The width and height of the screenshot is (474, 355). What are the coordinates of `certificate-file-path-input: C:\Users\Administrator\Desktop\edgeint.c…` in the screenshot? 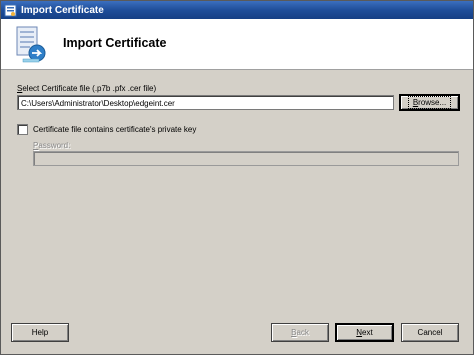 It's located at (205, 102).